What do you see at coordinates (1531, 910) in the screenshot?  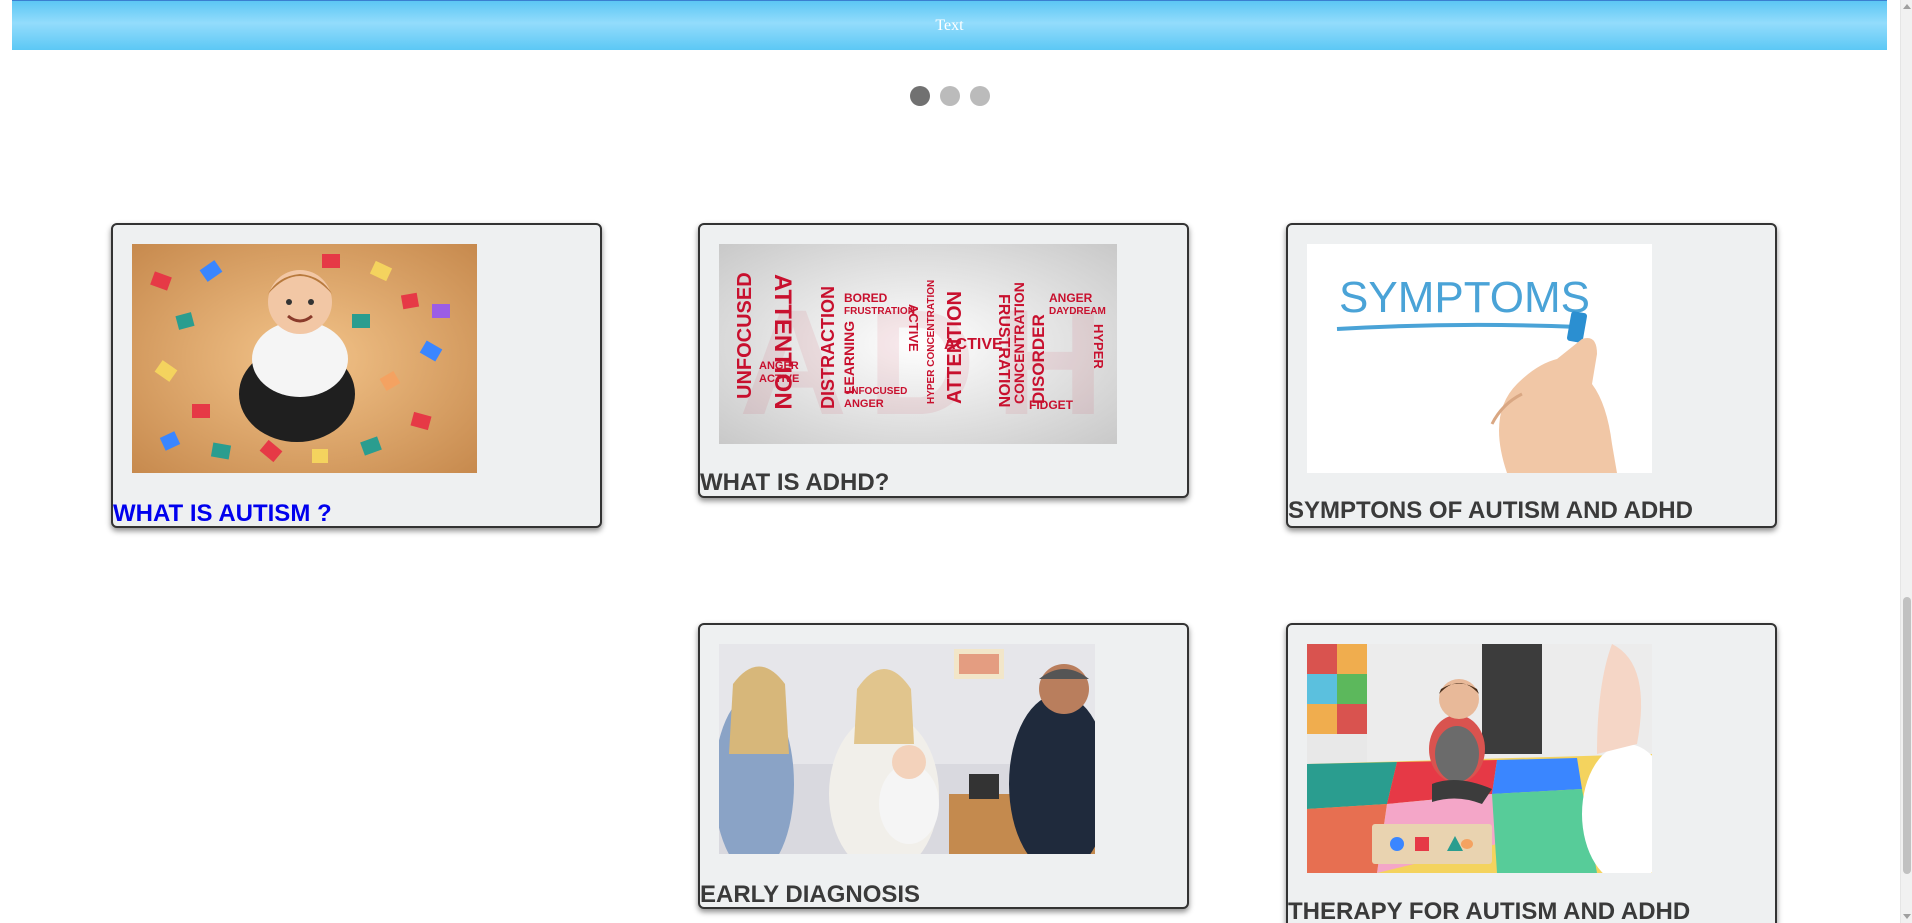 I see `card-title-therapy: THERAPY FOR AUTISM AND ADHD` at bounding box center [1531, 910].